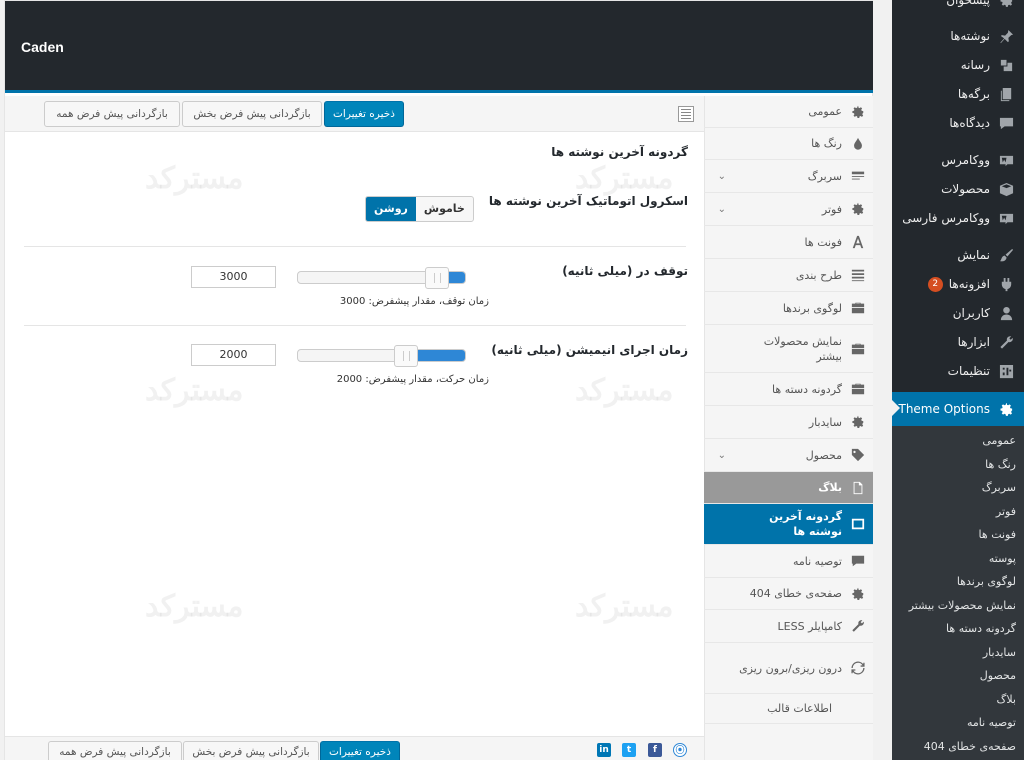 This screenshot has width=1024, height=760. I want to click on options-nav-item-12: گردونه آخرین نوشته ها, so click(789, 524).